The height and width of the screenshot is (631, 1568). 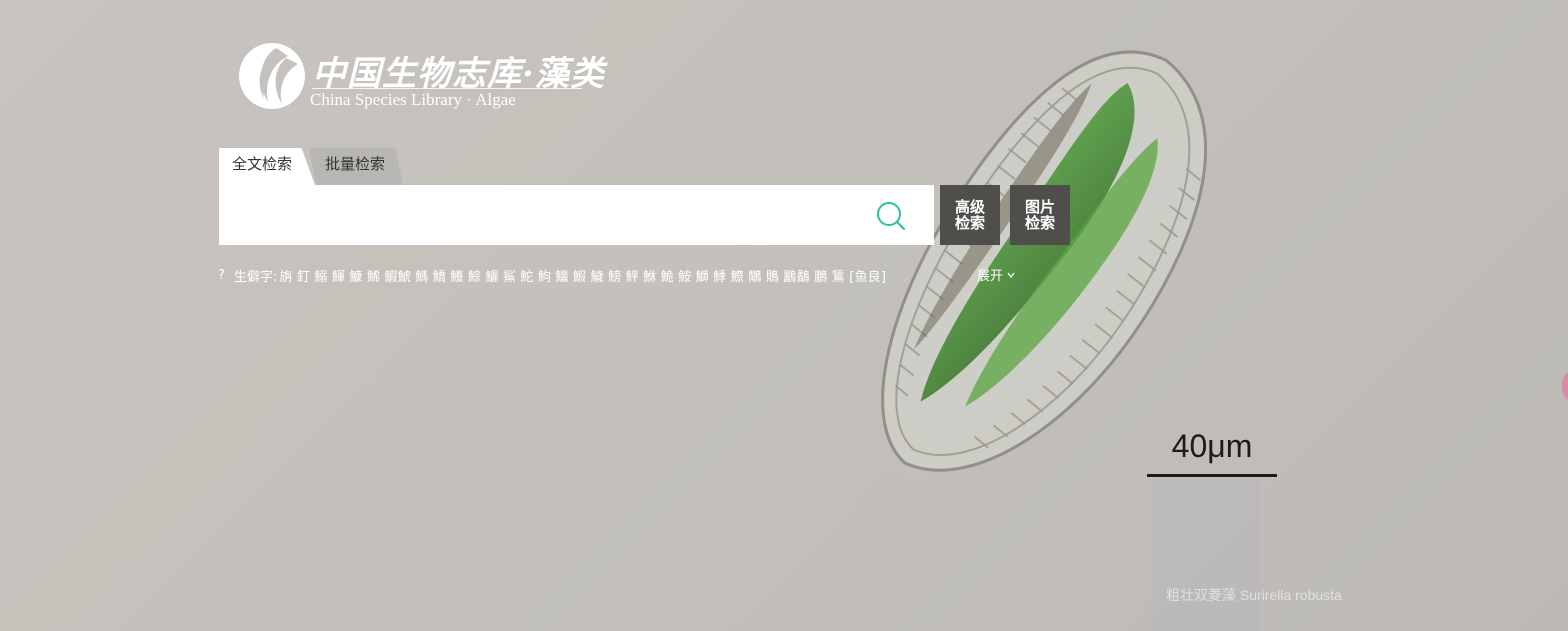 What do you see at coordinates (539, 215) in the screenshot?
I see `search-input` at bounding box center [539, 215].